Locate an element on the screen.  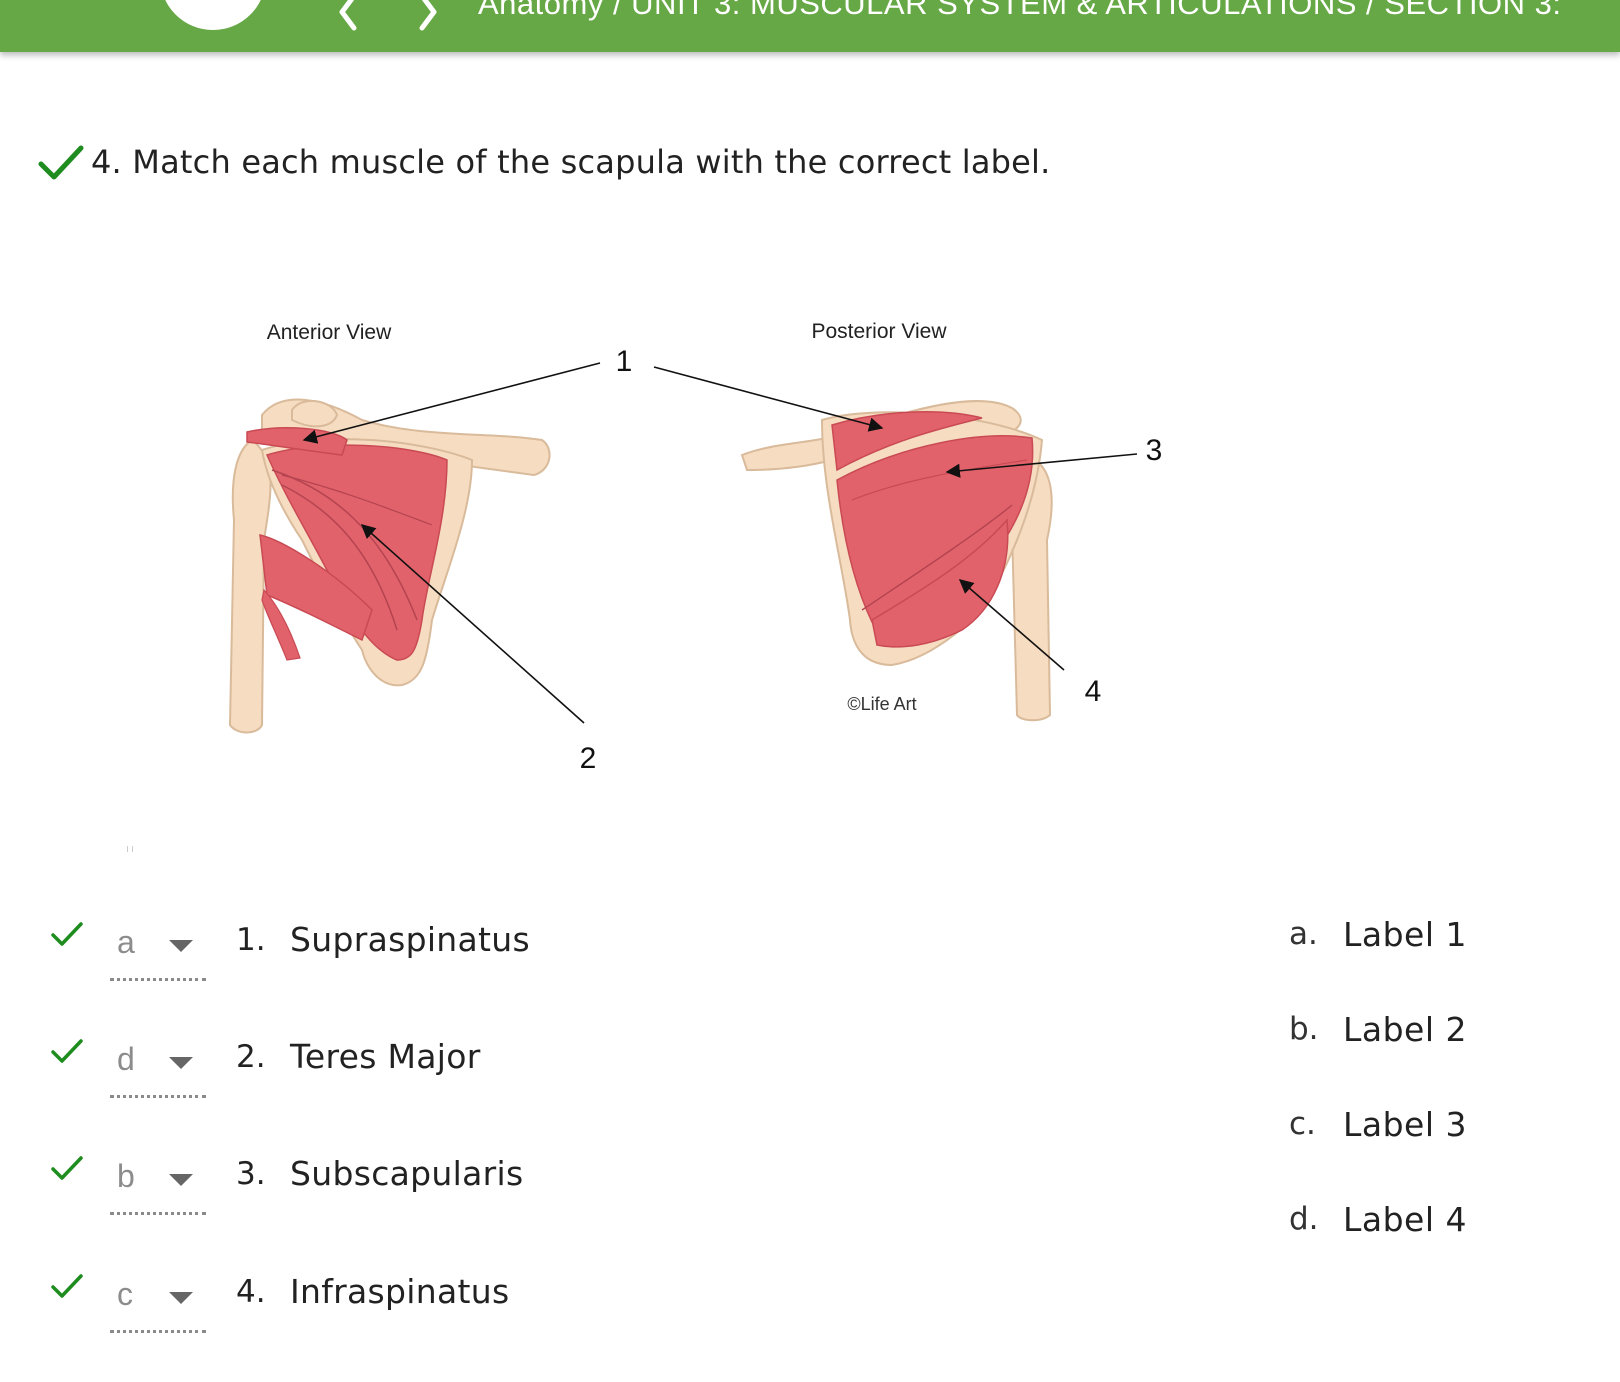
match-row: b 3. Subscapularis is located at coordinates (450, 1194).